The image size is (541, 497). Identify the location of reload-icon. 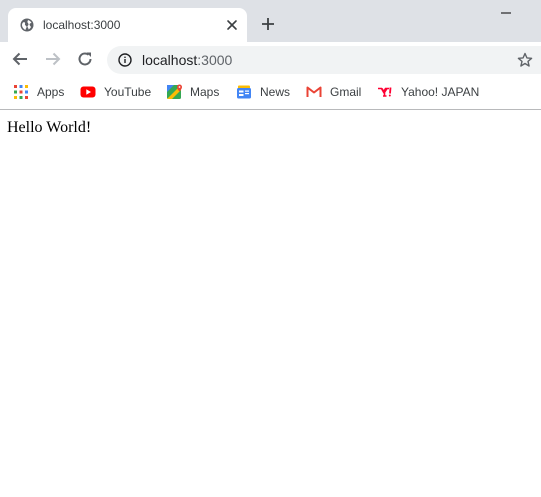
(85, 59).